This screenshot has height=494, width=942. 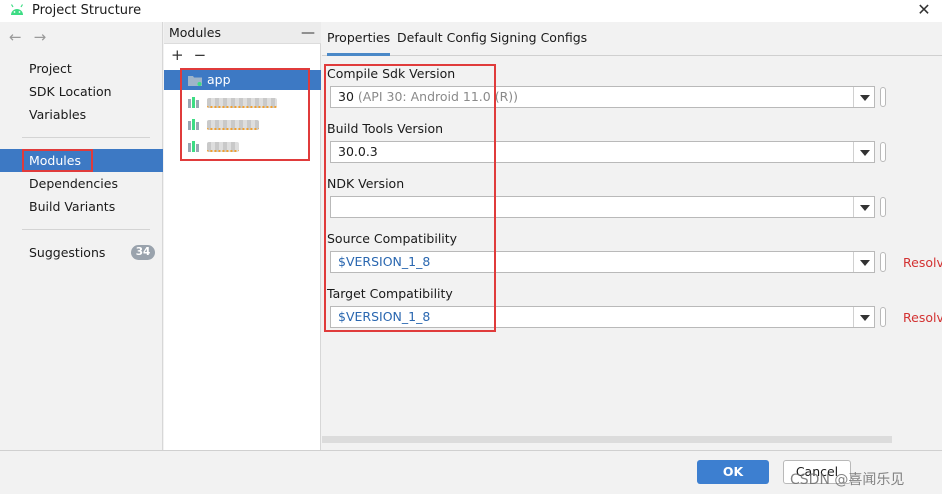 I want to click on title-bar: Project Structure ✕, so click(x=471, y=11).